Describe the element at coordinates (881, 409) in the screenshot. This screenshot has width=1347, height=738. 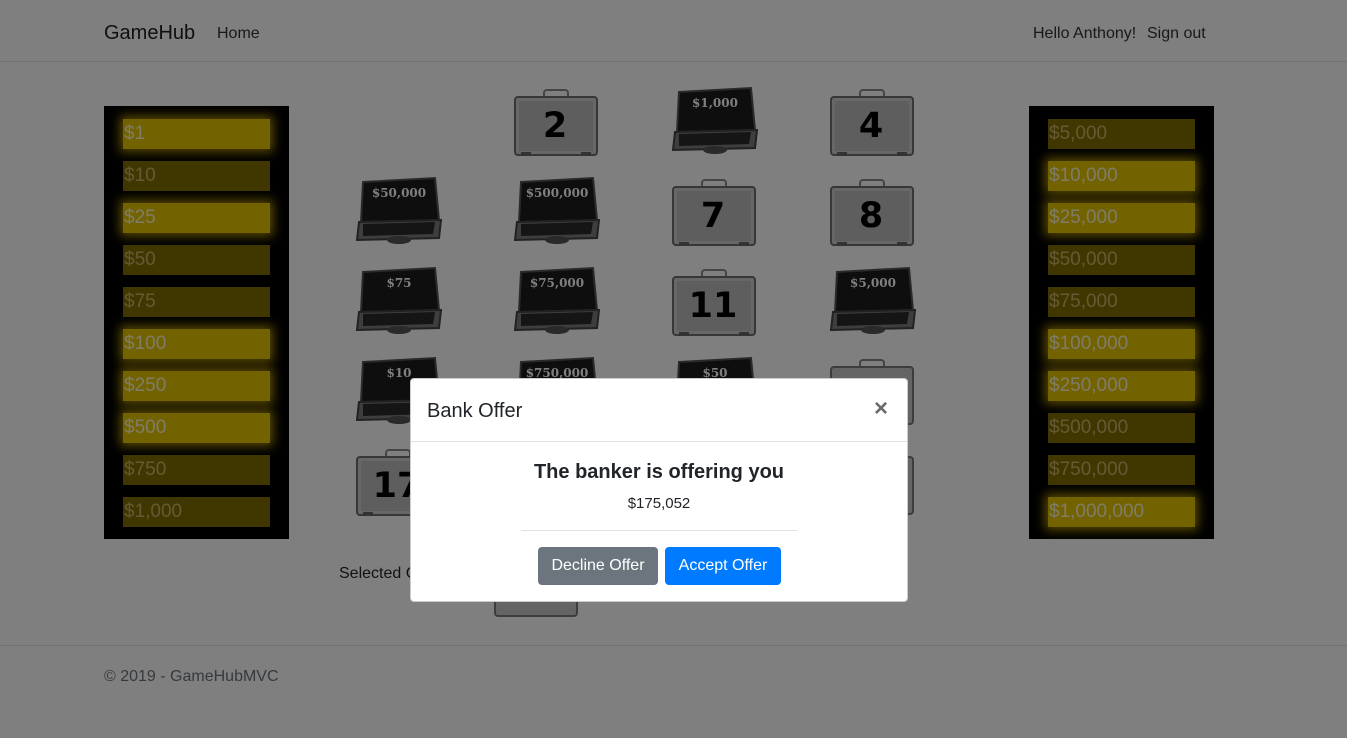
I see `close-icon: ×` at that location.